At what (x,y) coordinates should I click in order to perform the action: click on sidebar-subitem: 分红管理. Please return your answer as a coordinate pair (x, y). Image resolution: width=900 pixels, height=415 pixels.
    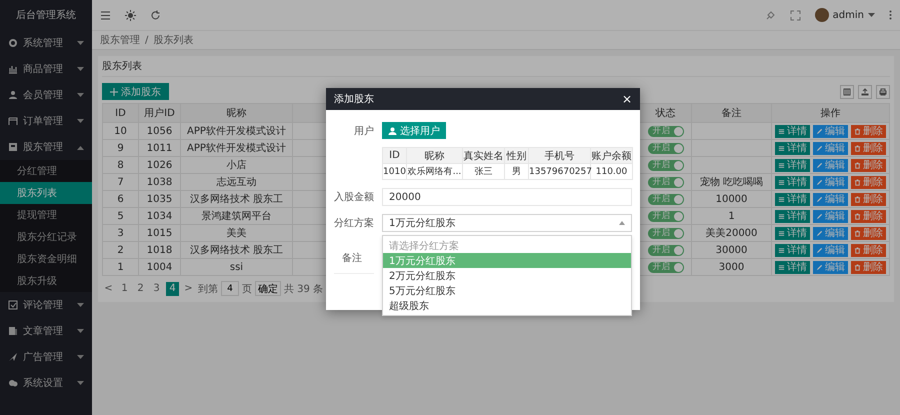
    Looking at the image, I should click on (46, 171).